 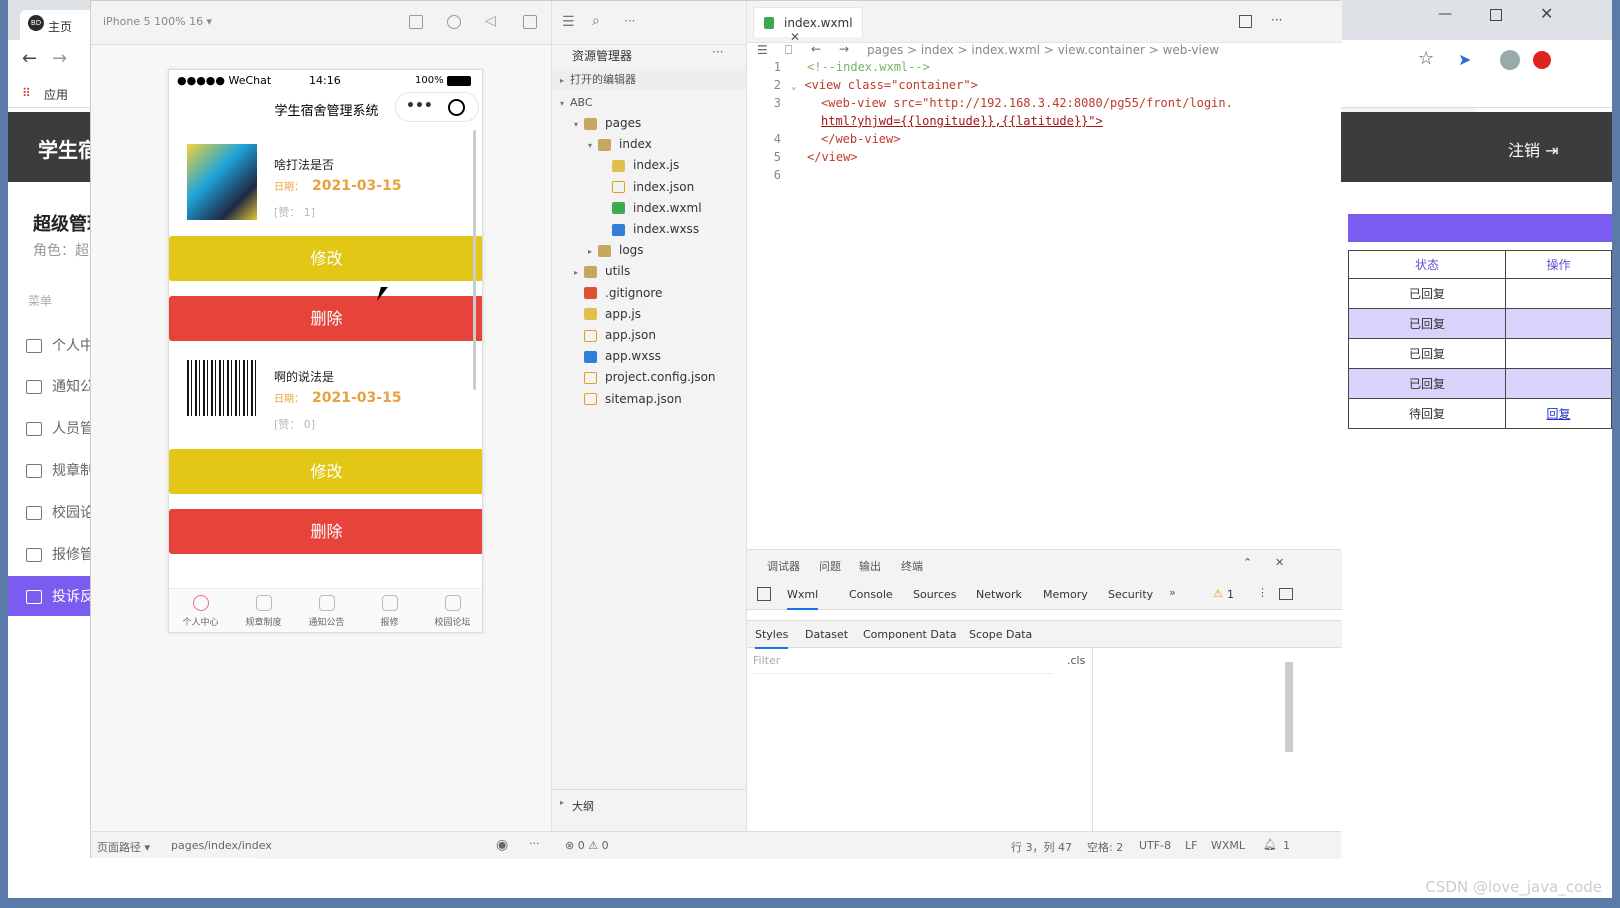 I want to click on search-icon: ⌕, so click(x=596, y=21).